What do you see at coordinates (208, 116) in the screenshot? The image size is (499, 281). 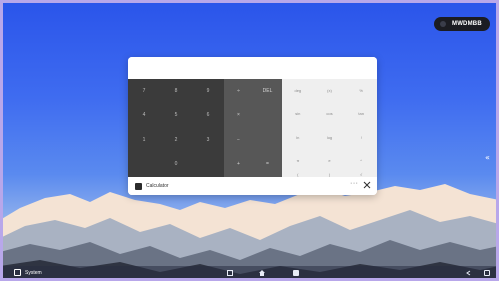 I see `key-6: 6` at bounding box center [208, 116].